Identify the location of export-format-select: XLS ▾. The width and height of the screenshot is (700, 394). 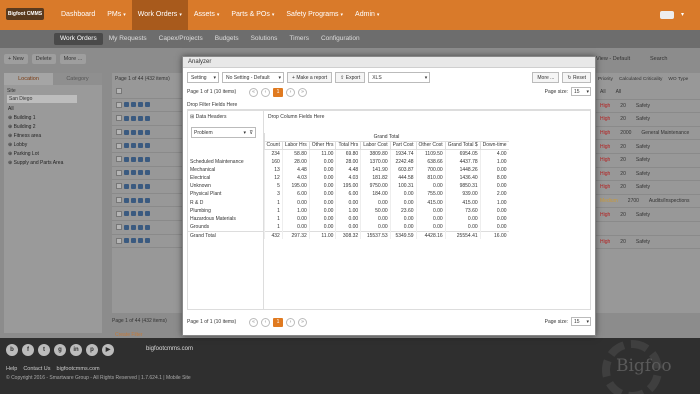
(399, 77).